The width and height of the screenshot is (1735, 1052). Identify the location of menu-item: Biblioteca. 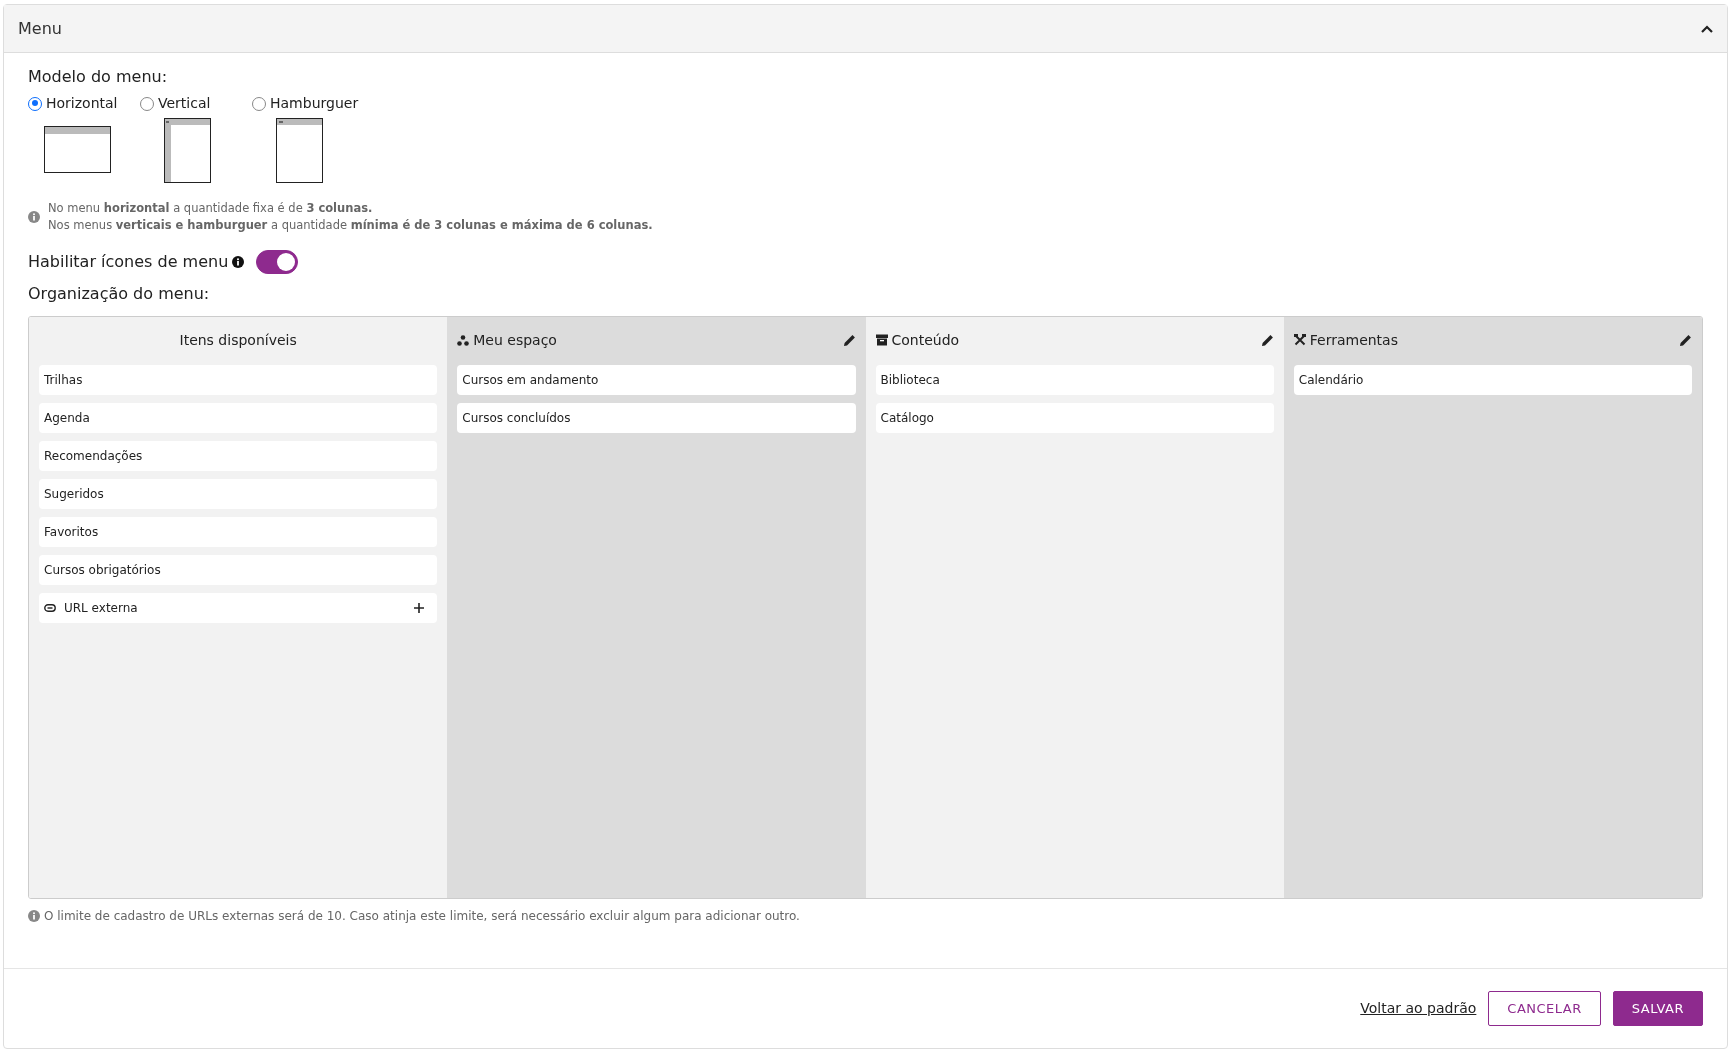
(1074, 380).